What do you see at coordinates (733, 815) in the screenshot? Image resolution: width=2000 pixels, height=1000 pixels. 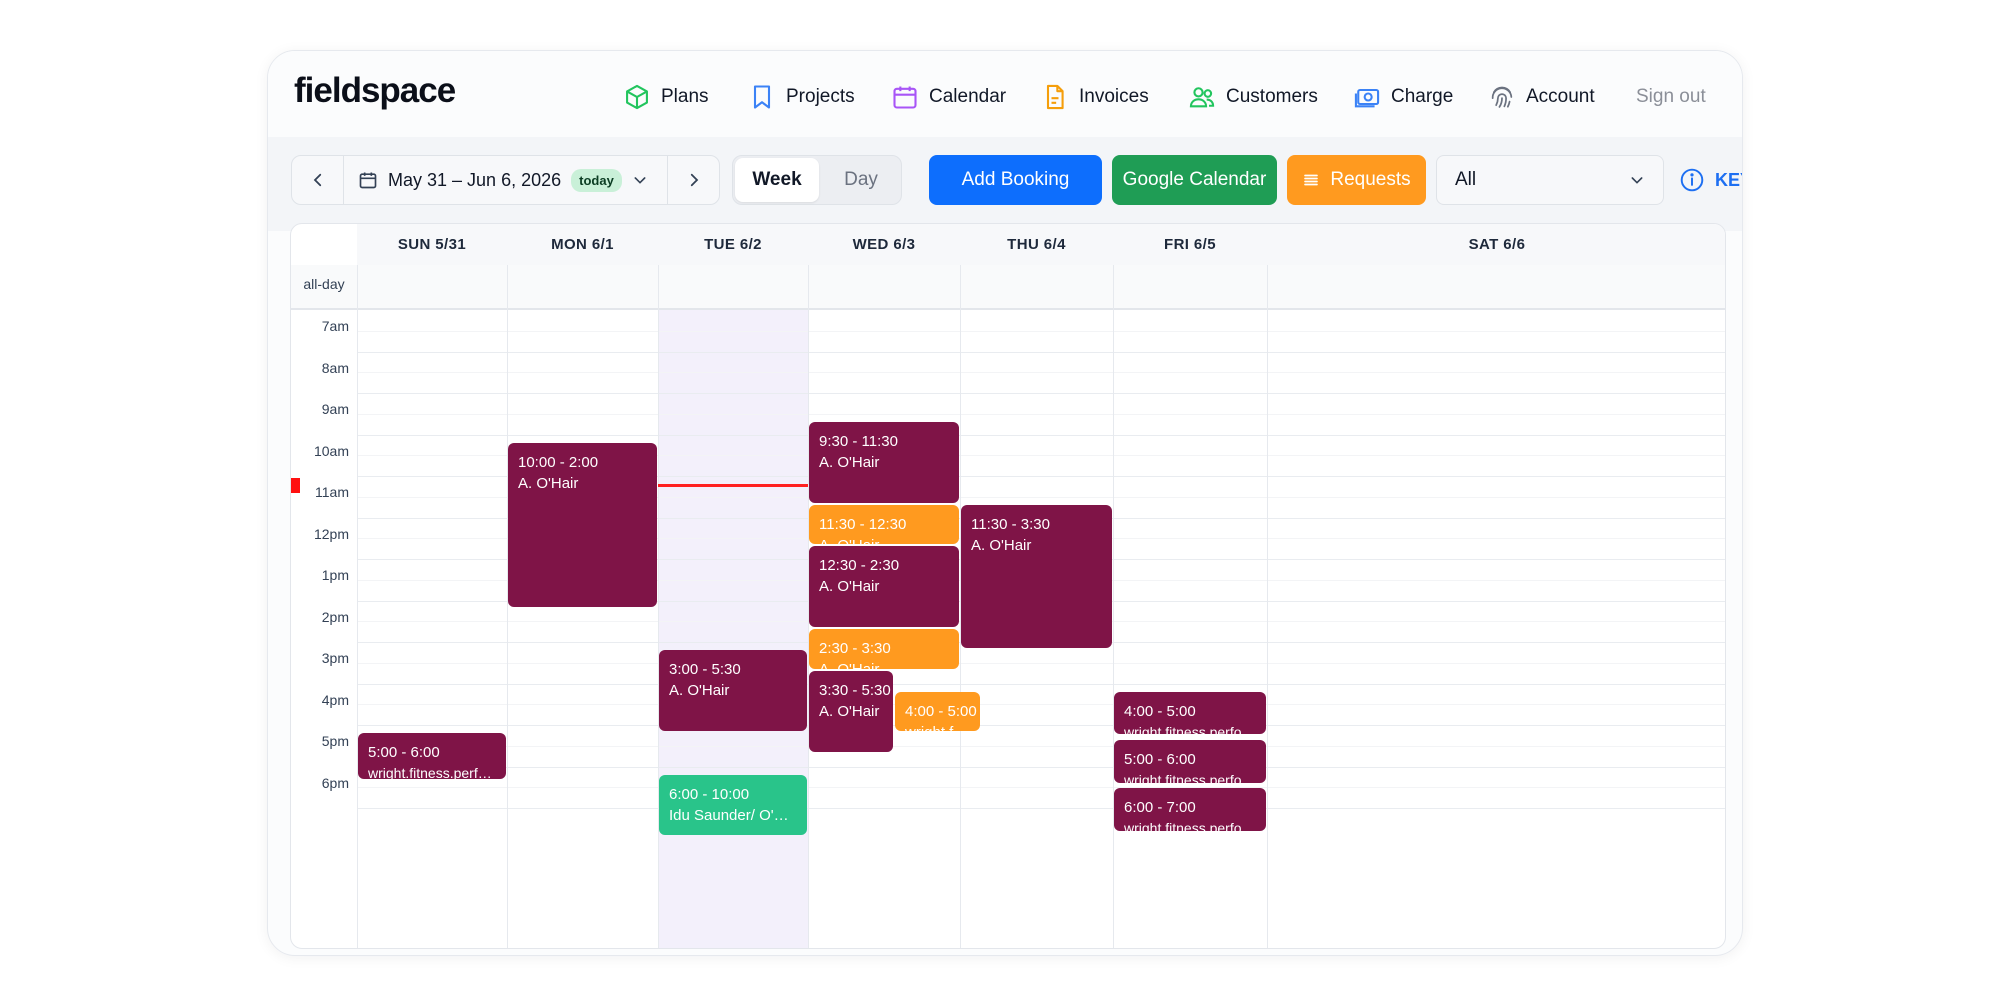 I see `event-person: Idu Saunder/ O'Hair` at bounding box center [733, 815].